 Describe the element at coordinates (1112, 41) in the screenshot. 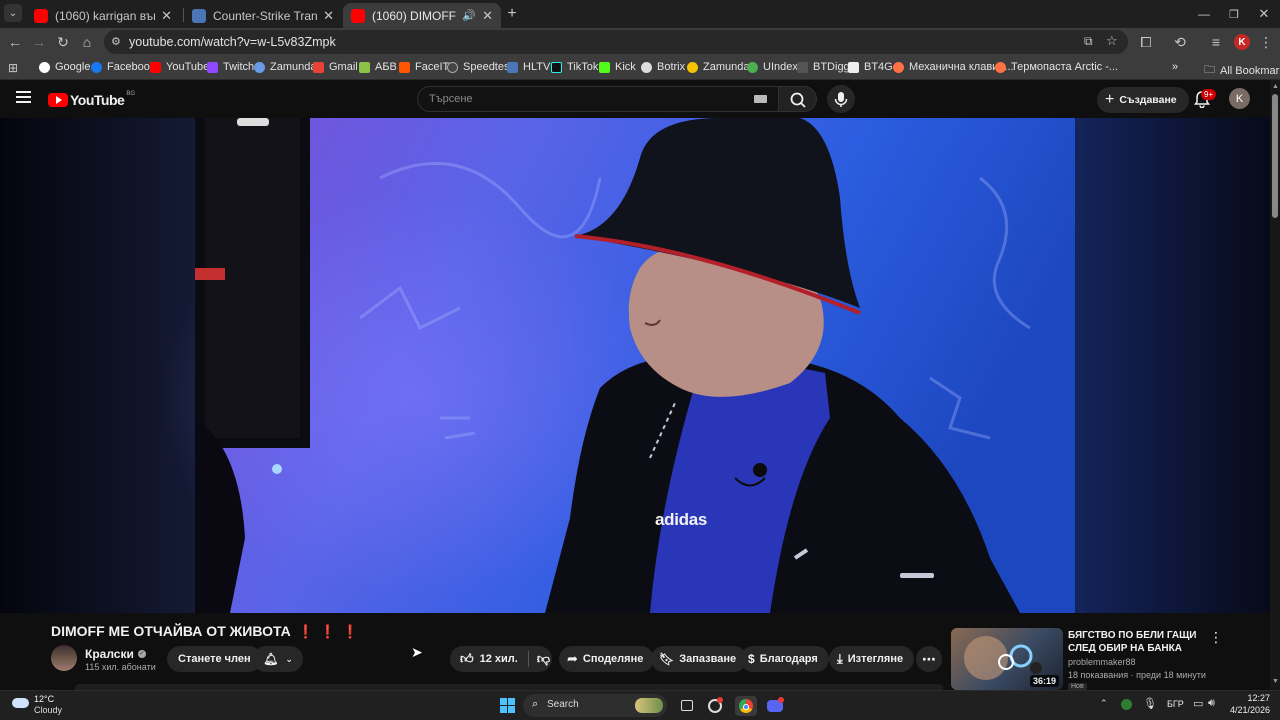

I see `bookmark-star-icon: ☆` at that location.